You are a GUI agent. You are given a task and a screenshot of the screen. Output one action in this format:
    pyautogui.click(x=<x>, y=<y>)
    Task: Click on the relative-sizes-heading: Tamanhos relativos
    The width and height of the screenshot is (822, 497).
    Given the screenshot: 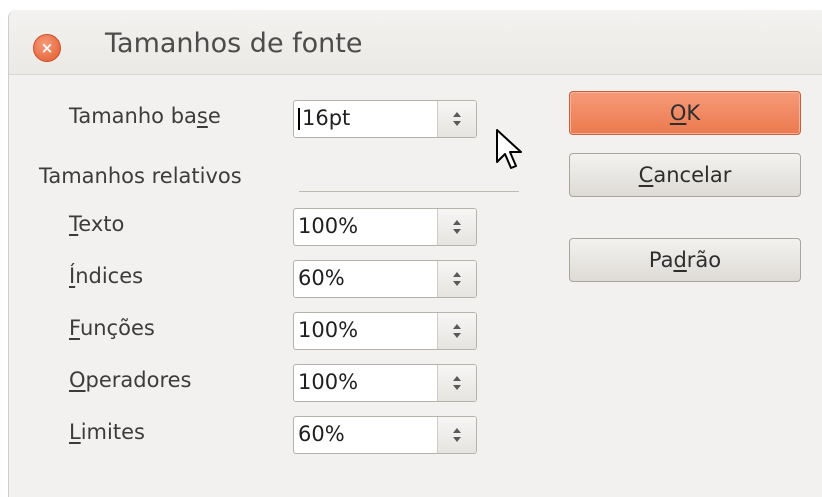 What is the action you would take?
    pyautogui.click(x=140, y=176)
    